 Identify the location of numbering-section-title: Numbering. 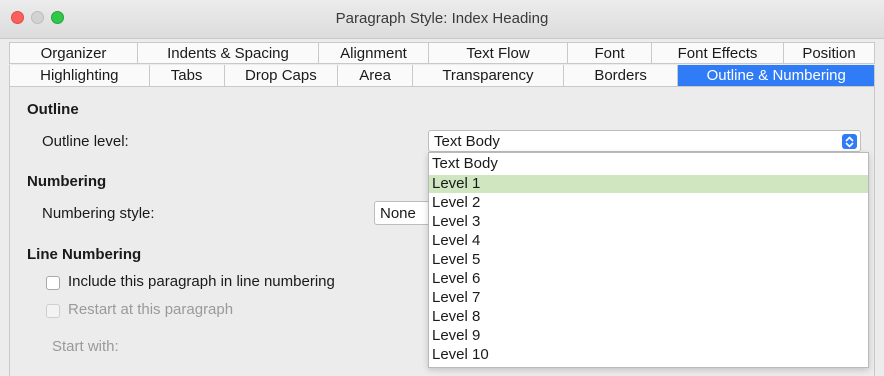
(67, 181).